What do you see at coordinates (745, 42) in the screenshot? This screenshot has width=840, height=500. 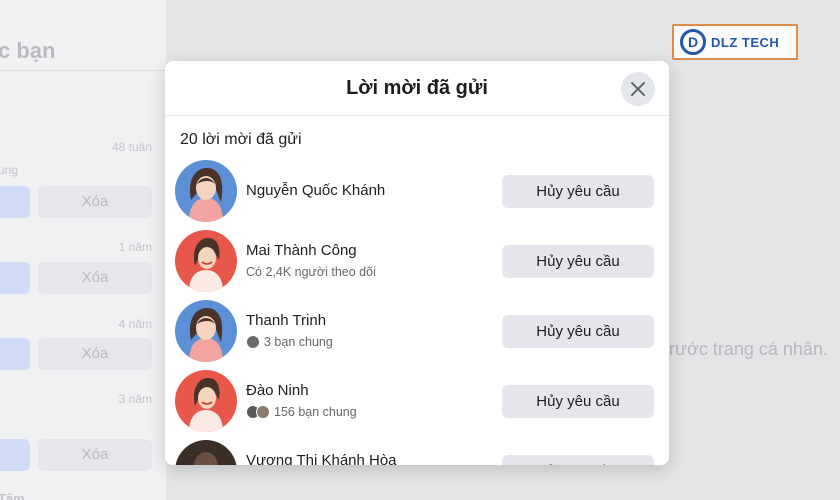 I see `logo-text: DLZ TECH` at bounding box center [745, 42].